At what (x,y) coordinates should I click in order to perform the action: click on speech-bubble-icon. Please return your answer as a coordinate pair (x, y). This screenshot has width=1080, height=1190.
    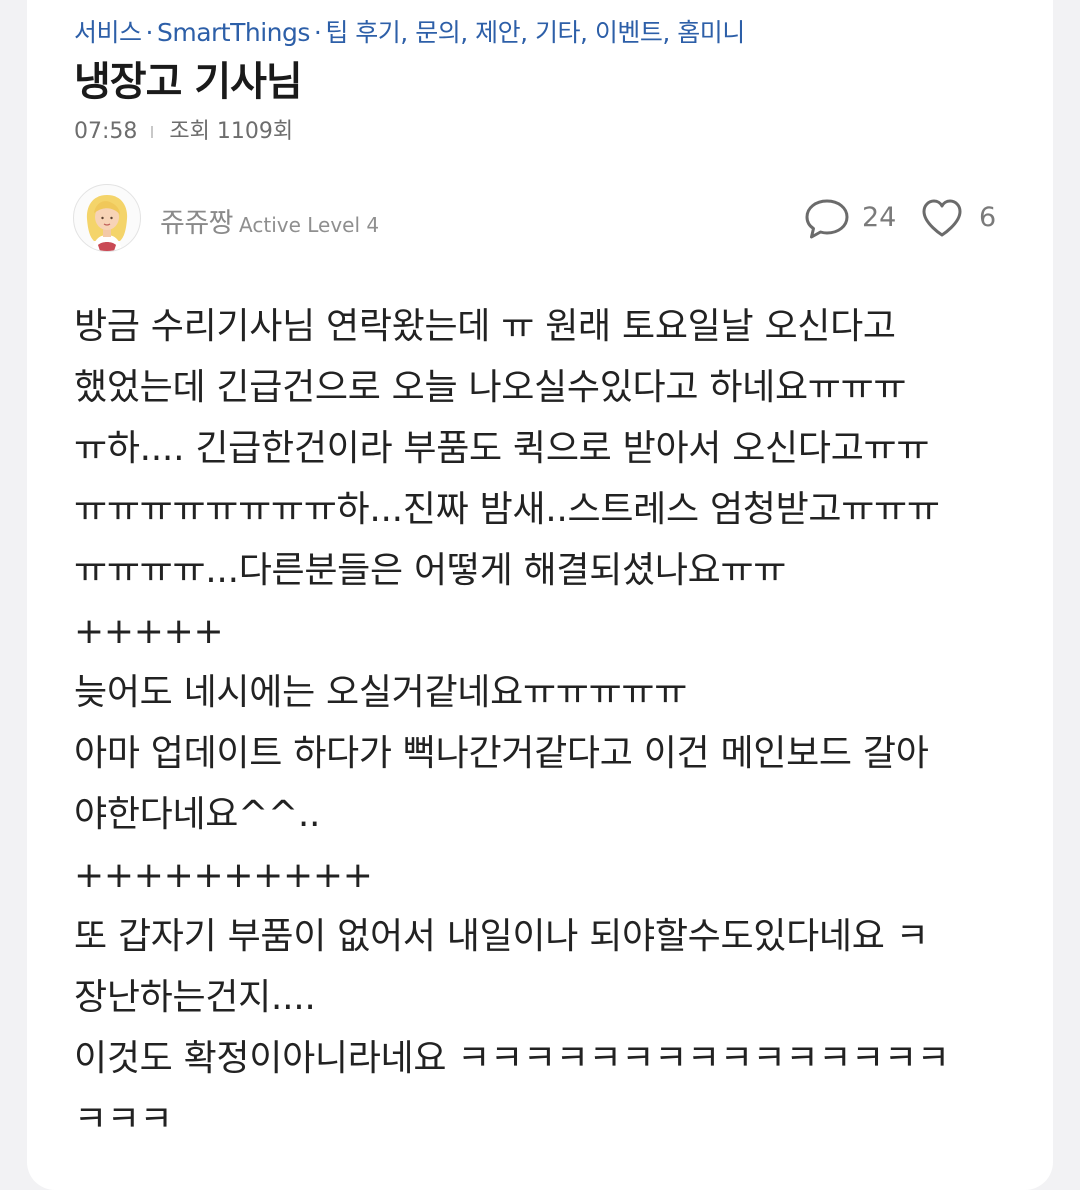
    Looking at the image, I should click on (827, 219).